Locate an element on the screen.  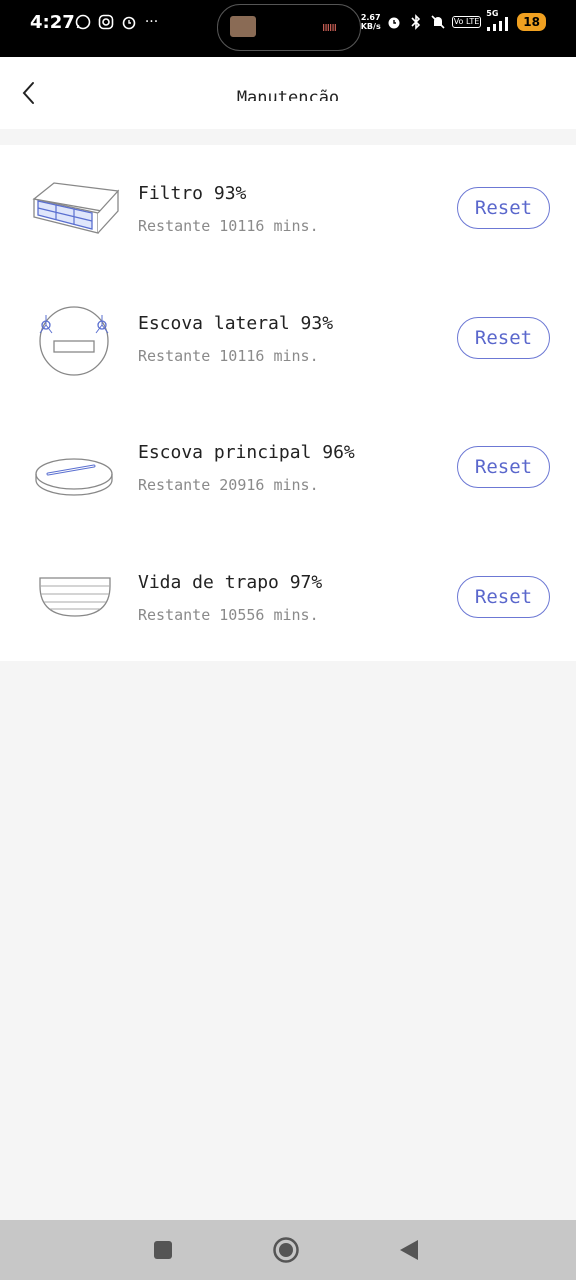
more-icon: ··· is located at coordinates (151, 22).